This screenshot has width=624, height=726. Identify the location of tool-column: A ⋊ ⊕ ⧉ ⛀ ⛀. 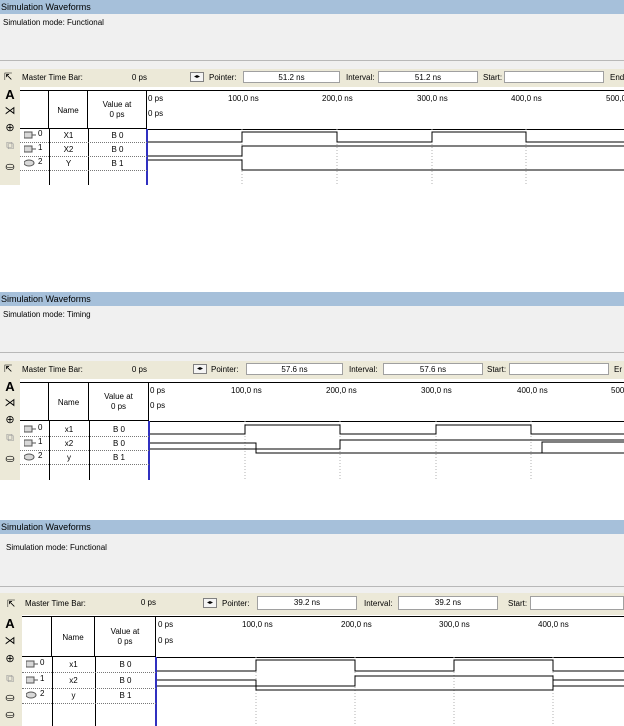
(11, 670).